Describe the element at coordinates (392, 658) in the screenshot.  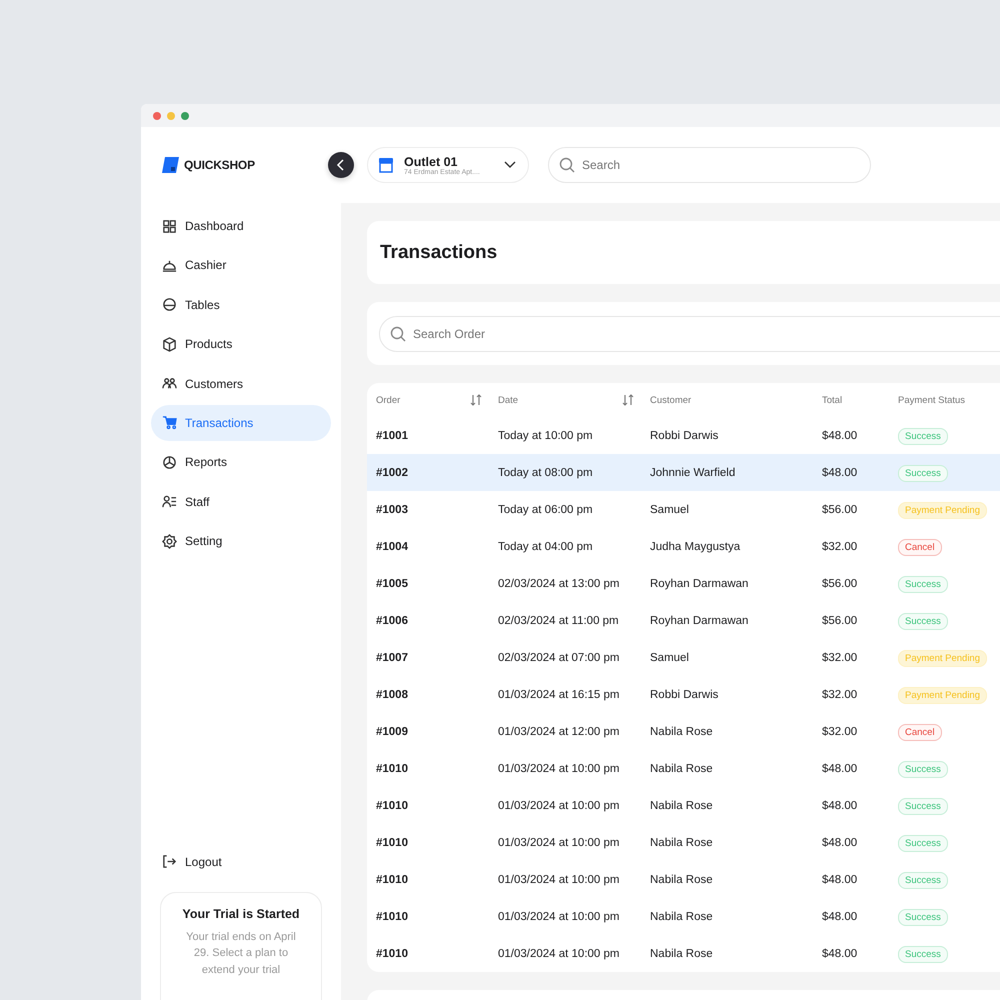
I see `order-id: #1007` at that location.